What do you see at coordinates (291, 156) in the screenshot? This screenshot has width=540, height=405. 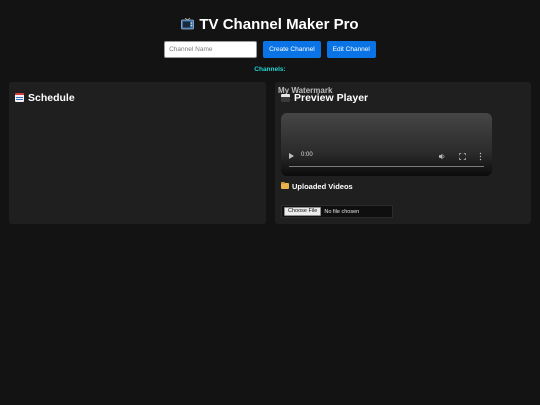 I see `play-icon` at bounding box center [291, 156].